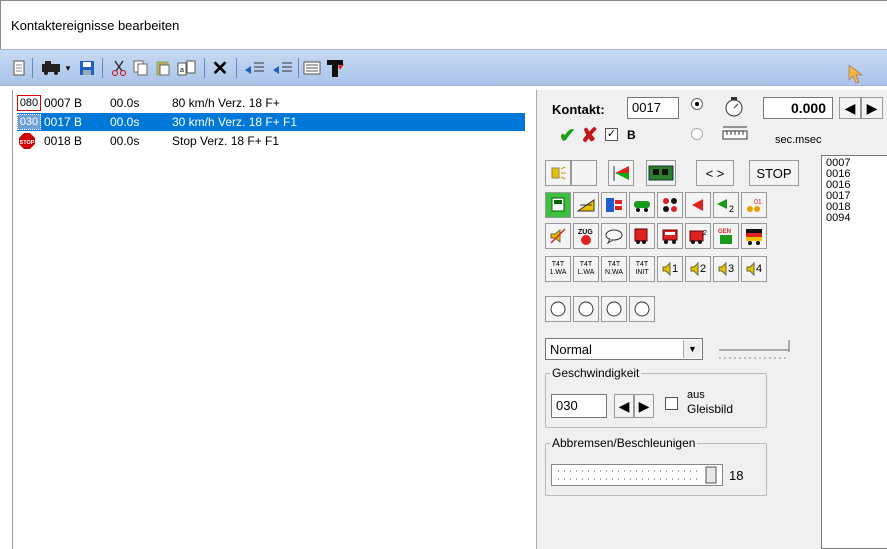 The width and height of the screenshot is (887, 549). Describe the element at coordinates (710, 409) in the screenshot. I see `gleisbild-label: Gleisbild` at that location.